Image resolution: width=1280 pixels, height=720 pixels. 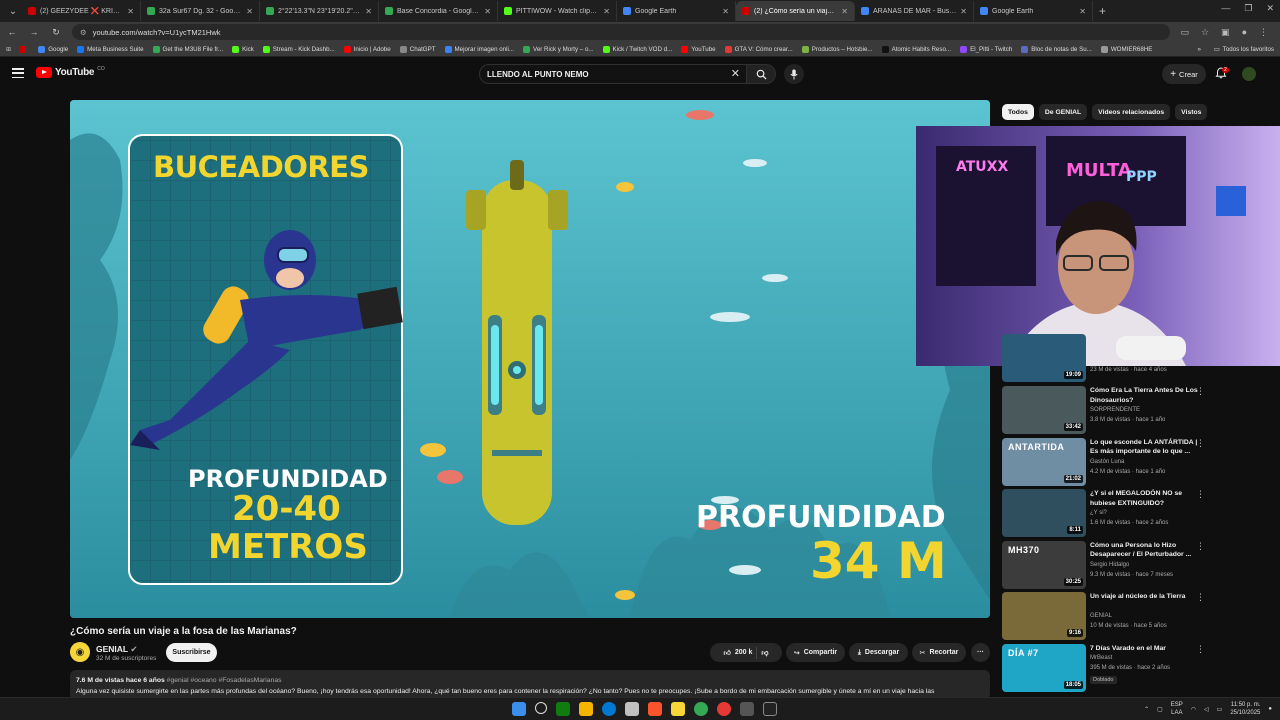 What do you see at coordinates (80, 652) in the screenshot?
I see `channel-avatar: ◉` at bounding box center [80, 652].